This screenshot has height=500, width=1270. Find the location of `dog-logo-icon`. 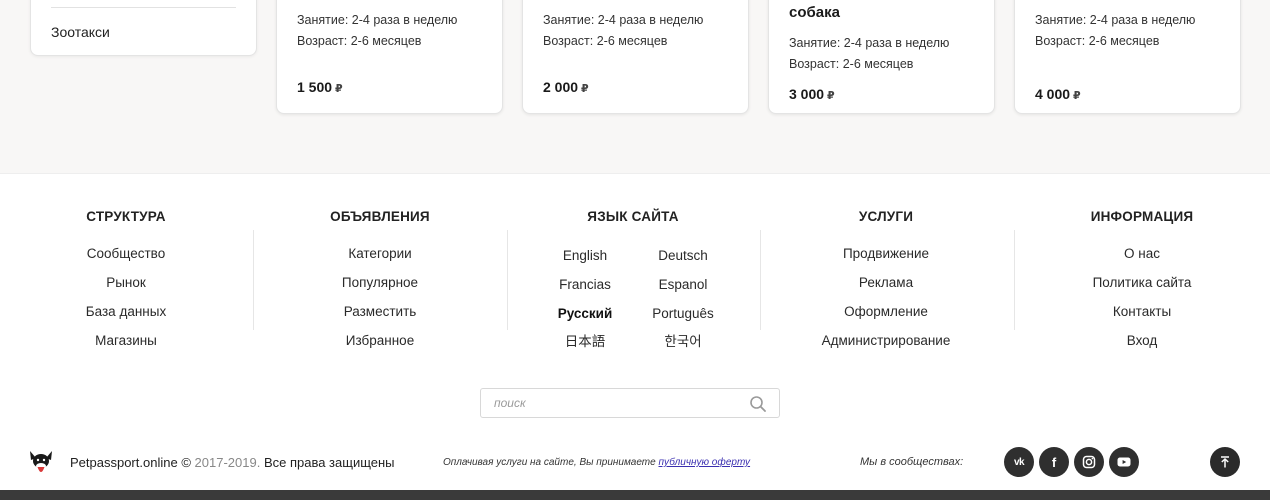

dog-logo-icon is located at coordinates (41, 463).